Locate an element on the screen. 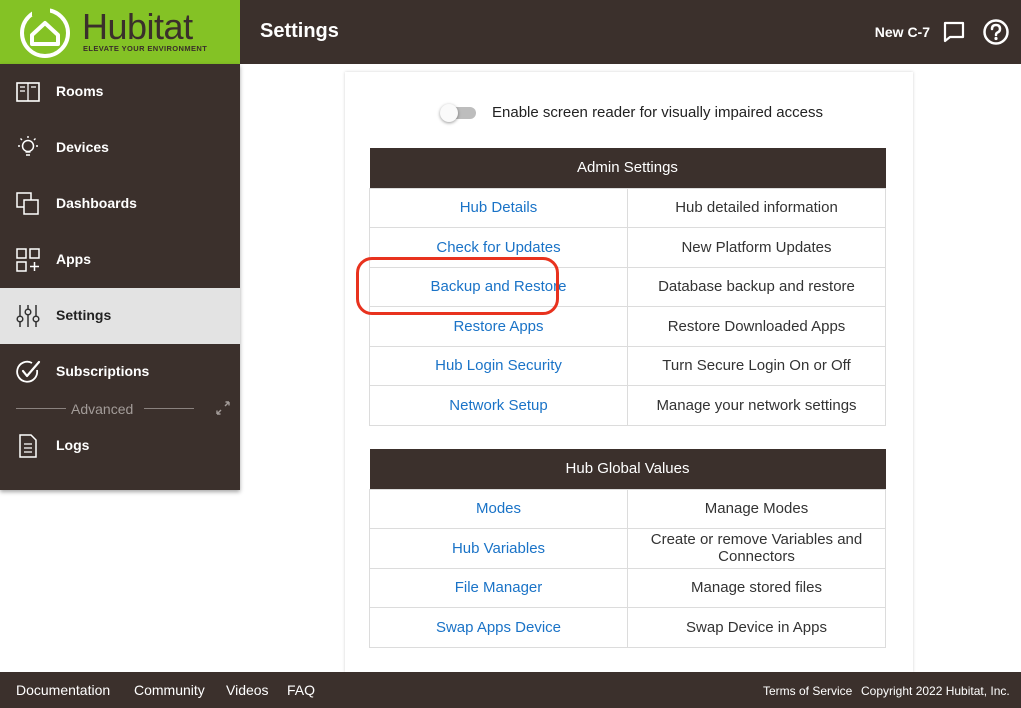  row-description: Swap Device in Apps is located at coordinates (756, 627).